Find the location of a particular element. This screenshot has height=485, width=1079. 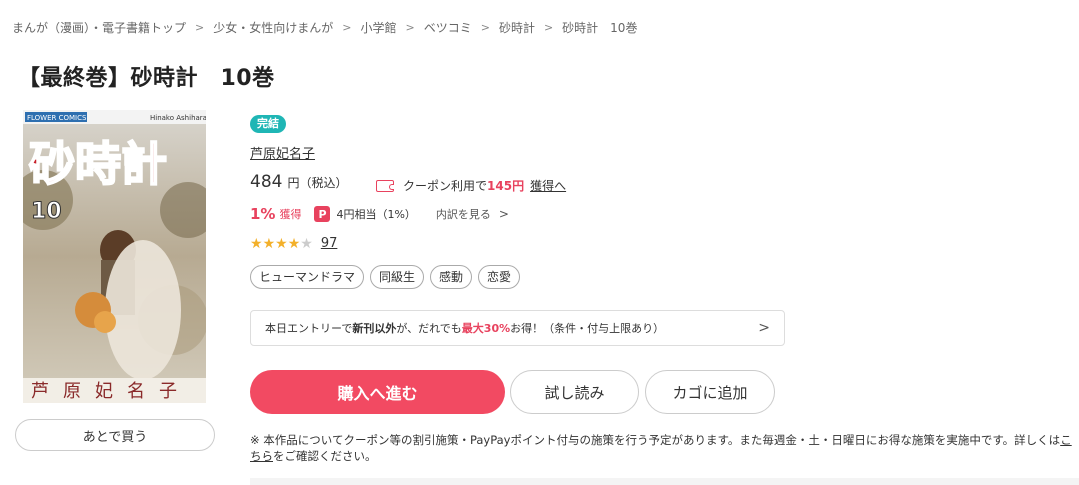

campaign-text-5: お得！（条件・付与上限あり） is located at coordinates (587, 328).